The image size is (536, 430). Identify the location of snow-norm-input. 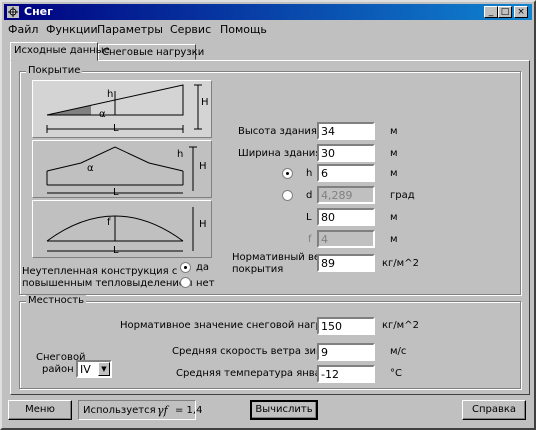
(346, 326).